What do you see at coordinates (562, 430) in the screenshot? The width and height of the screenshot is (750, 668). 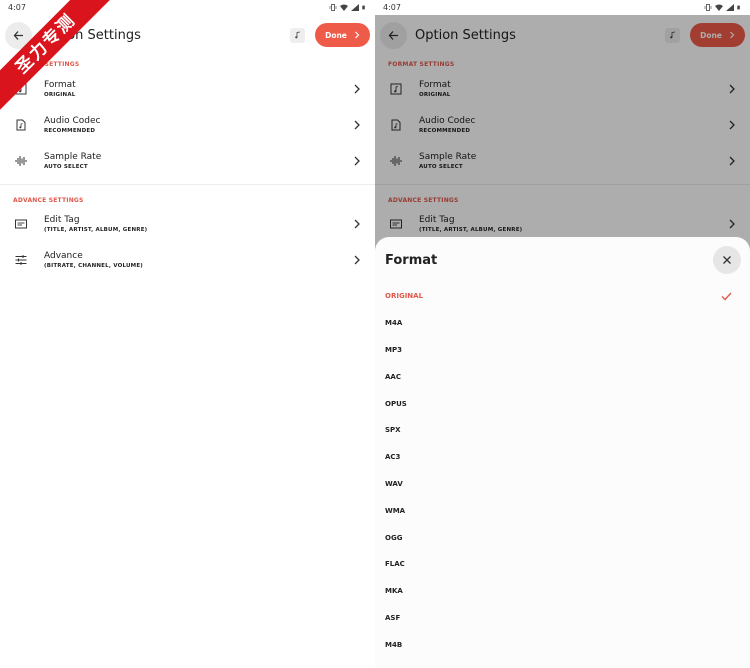 I see `format-option: SPX` at bounding box center [562, 430].